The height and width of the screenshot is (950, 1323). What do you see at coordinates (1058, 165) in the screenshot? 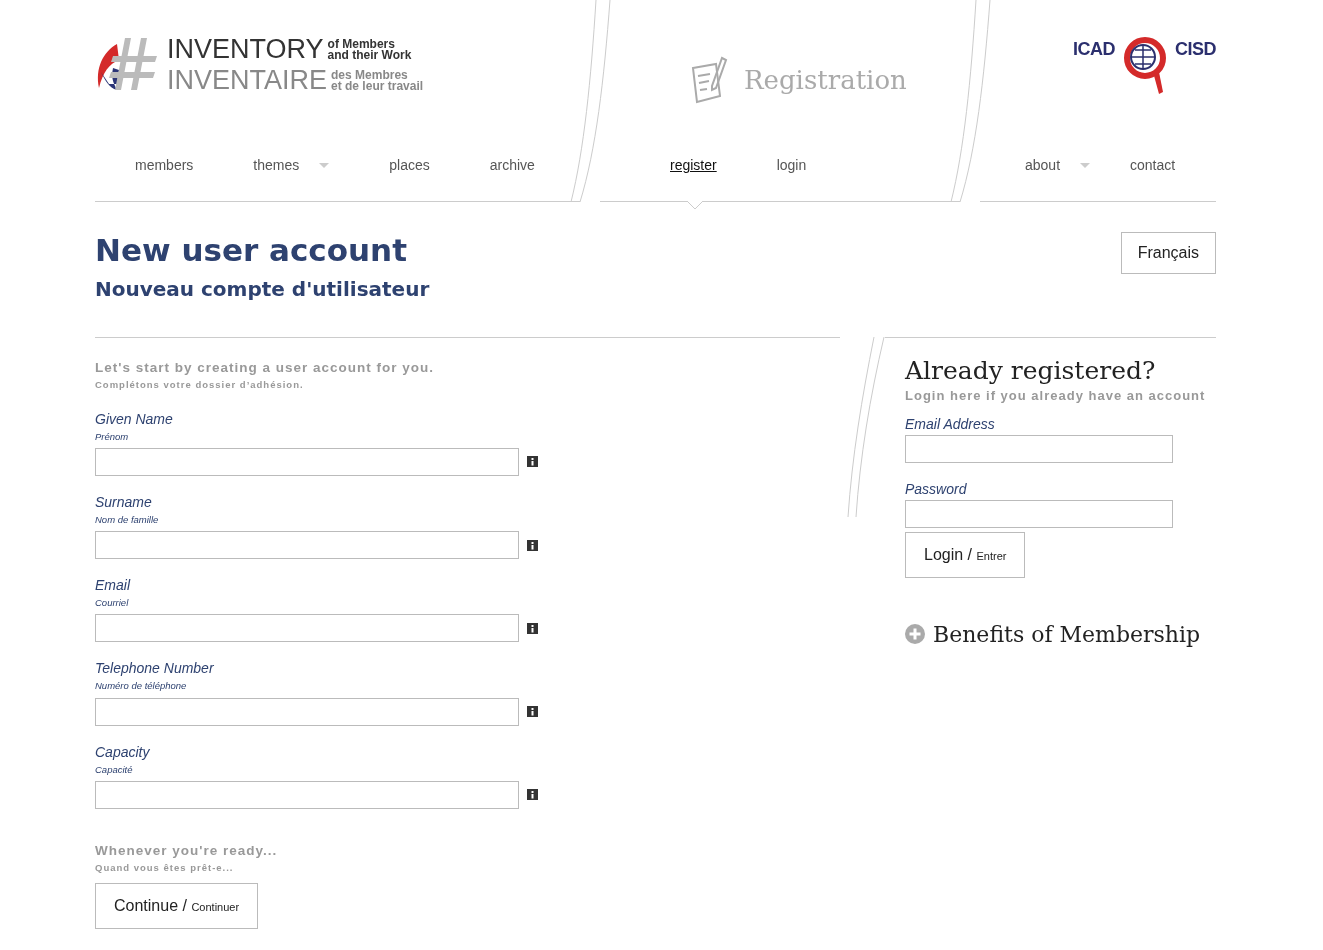
I see `nav-link: about` at bounding box center [1058, 165].